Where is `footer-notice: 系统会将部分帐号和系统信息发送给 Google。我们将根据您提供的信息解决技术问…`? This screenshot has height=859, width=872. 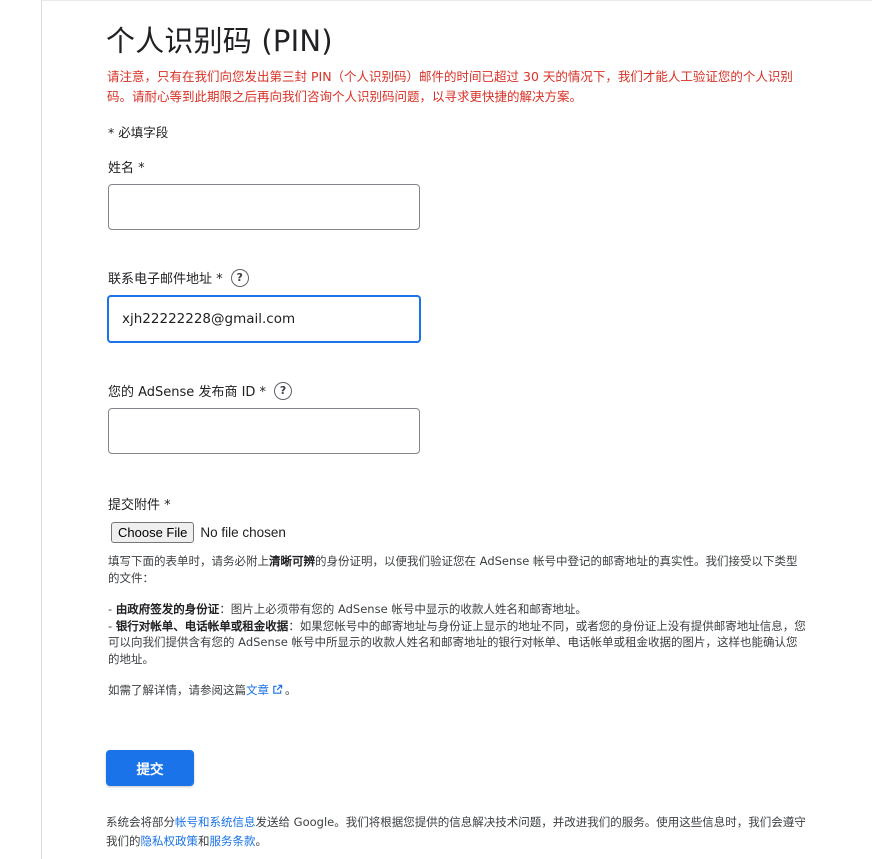 footer-notice: 系统会将部分帐号和系统信息发送给 Google。我们将根据您提供的信息解决技术问… is located at coordinates (461, 832).